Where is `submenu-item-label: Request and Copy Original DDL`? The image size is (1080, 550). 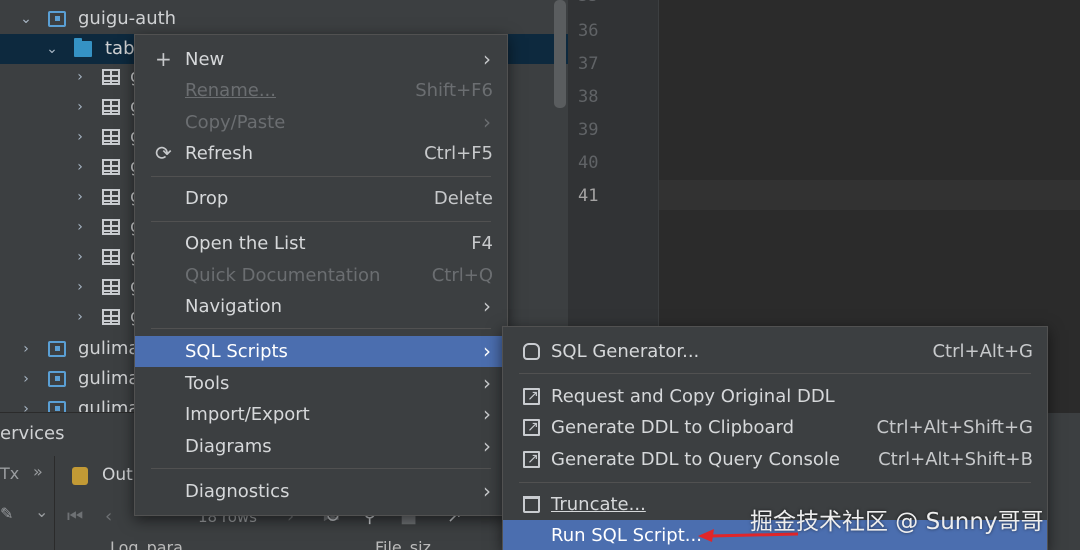
submenu-item-label: Request and Copy Original DDL is located at coordinates (693, 396).